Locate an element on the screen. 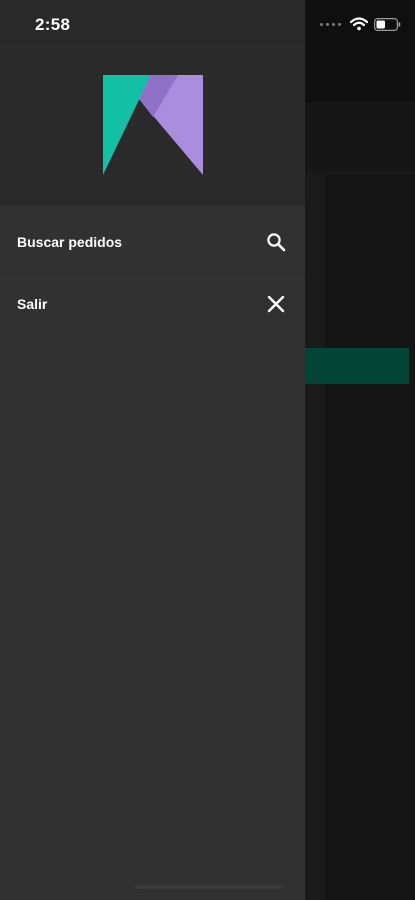 The width and height of the screenshot is (415, 900). close-icon is located at coordinates (276, 304).